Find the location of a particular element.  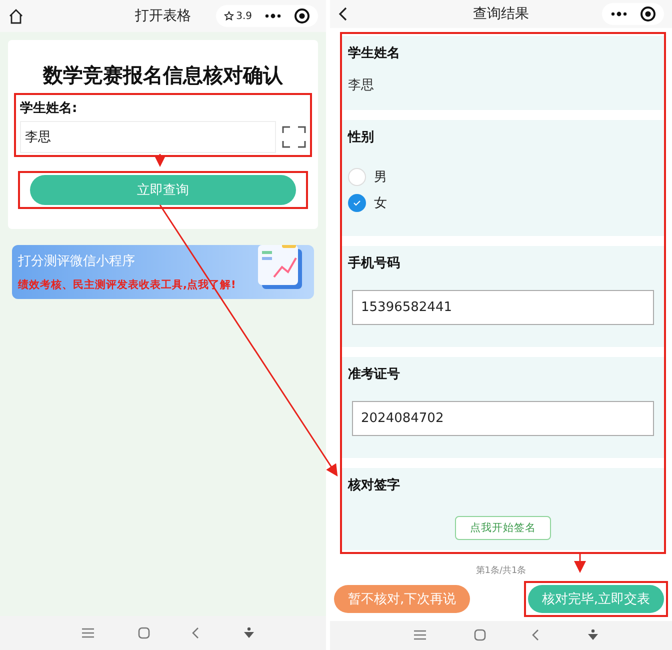

field-label: 准考证号 is located at coordinates (374, 374).